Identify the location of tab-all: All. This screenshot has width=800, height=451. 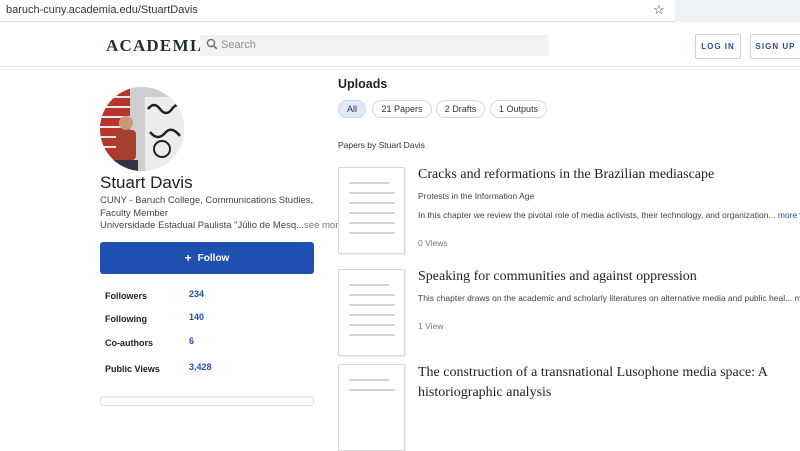
(352, 109).